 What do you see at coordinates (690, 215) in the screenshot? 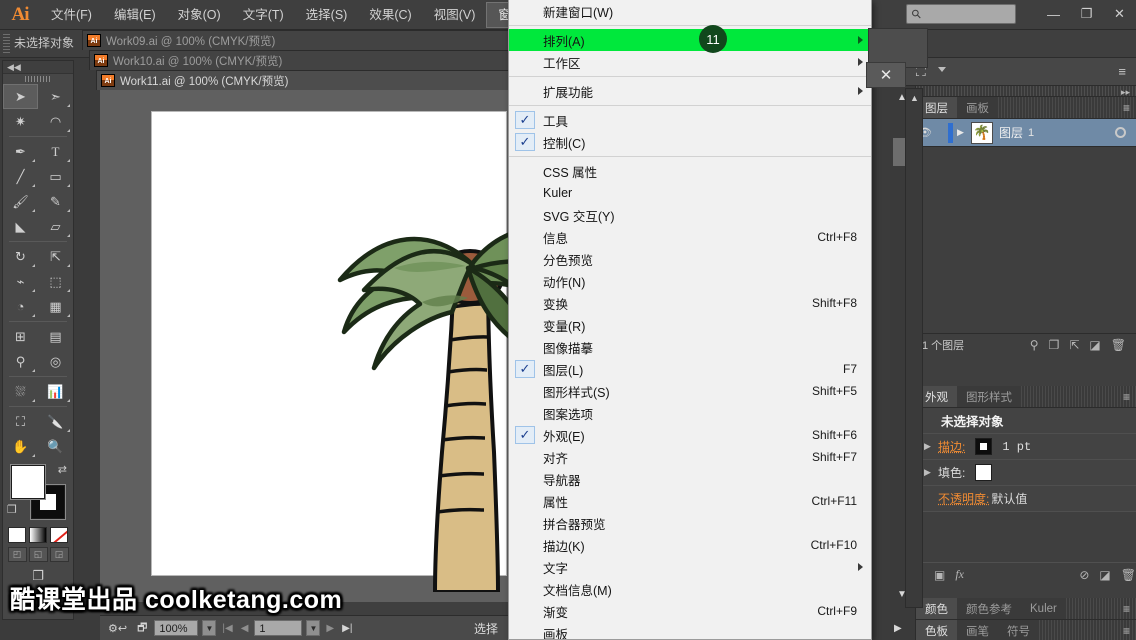
I see `menu-item-8: SVG 交互(Y)` at bounding box center [690, 215].